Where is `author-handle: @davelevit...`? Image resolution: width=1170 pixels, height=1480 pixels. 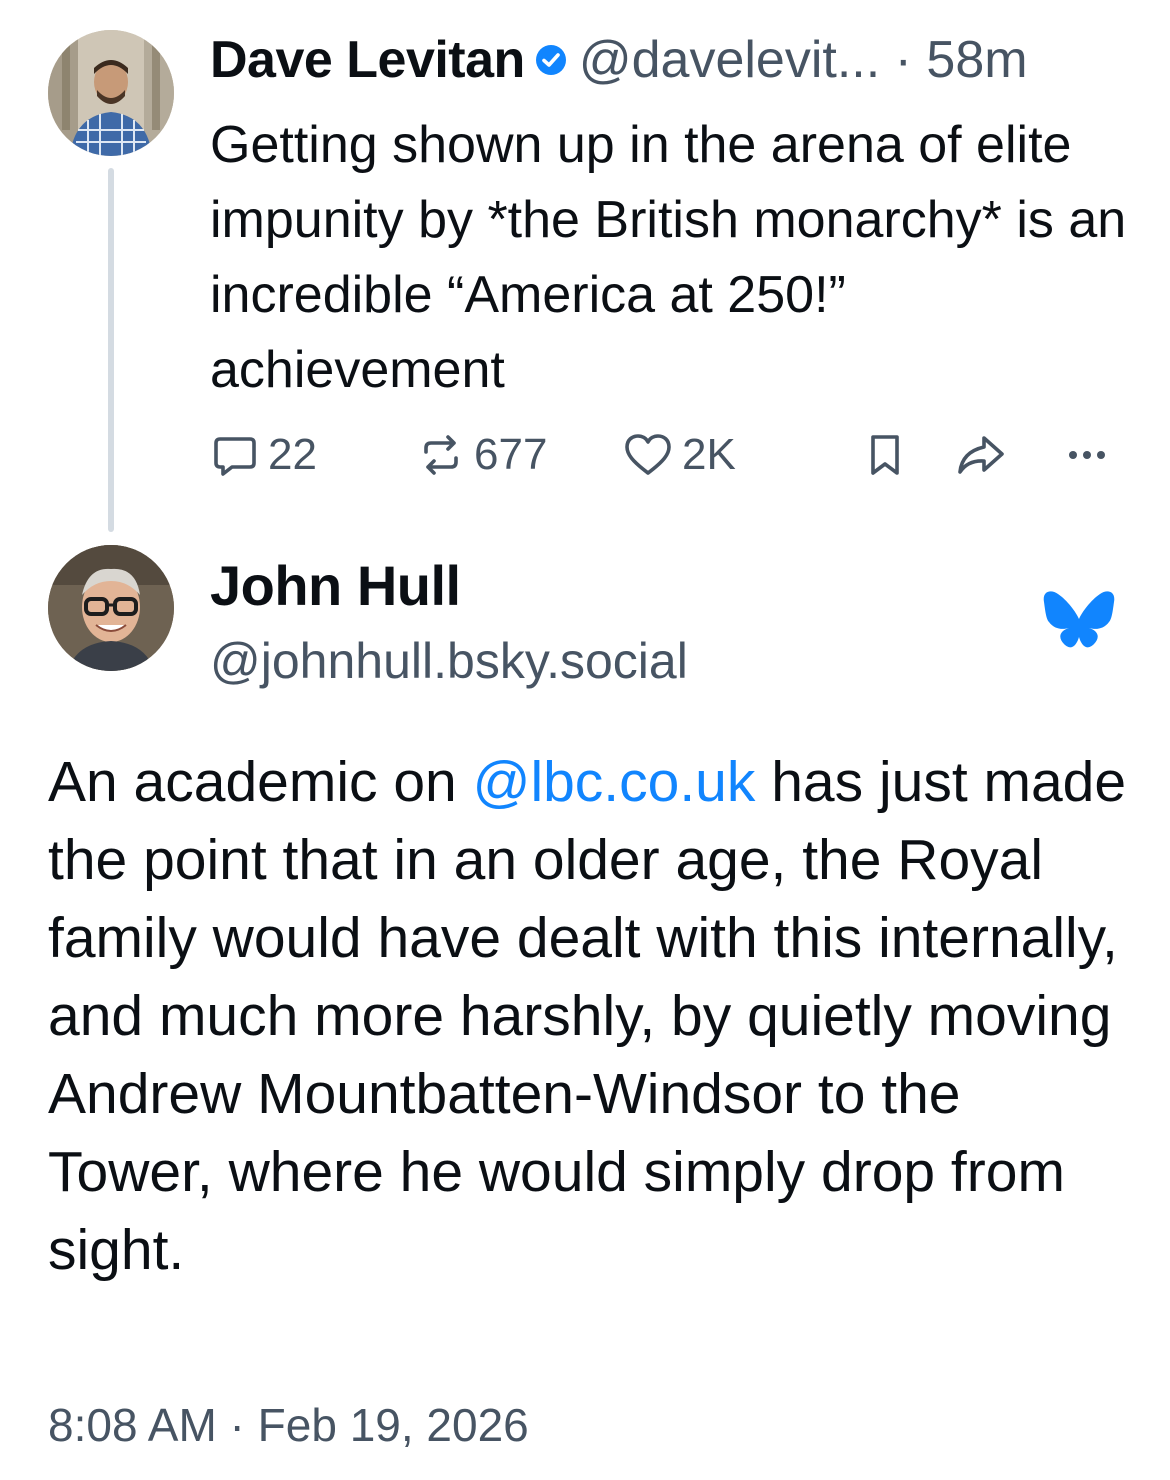
author-handle: @davelevit... is located at coordinates (729, 60).